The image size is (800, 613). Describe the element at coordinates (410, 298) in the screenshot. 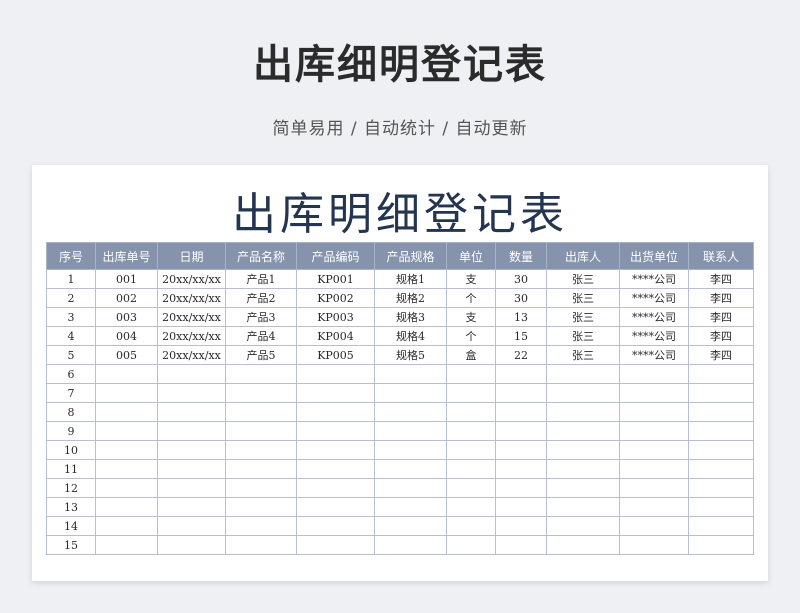

I see `table-cell: 规格2` at that location.